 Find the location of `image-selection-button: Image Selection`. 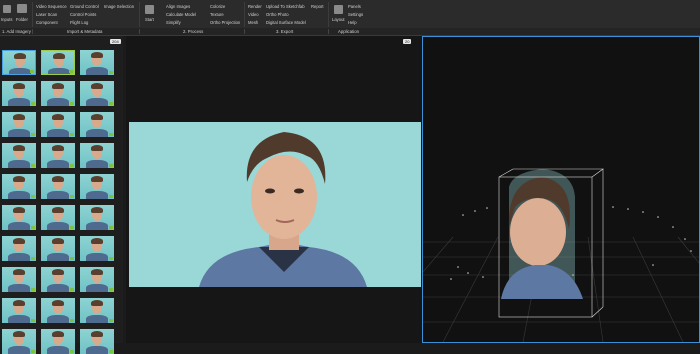

image-selection-button: Image Selection is located at coordinates (119, 6).